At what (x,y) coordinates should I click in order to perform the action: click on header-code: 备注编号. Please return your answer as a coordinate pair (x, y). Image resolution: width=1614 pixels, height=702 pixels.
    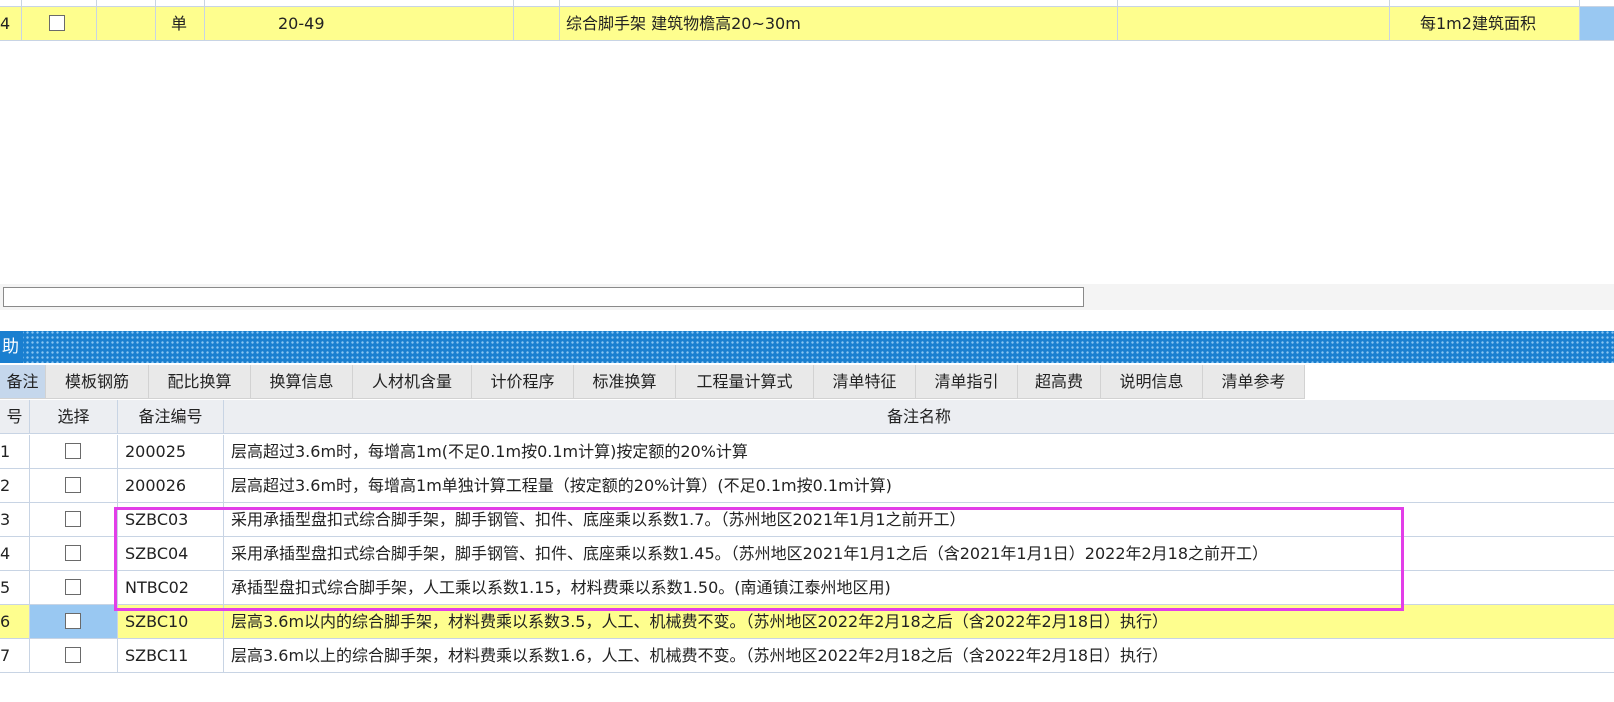
    Looking at the image, I should click on (171, 417).